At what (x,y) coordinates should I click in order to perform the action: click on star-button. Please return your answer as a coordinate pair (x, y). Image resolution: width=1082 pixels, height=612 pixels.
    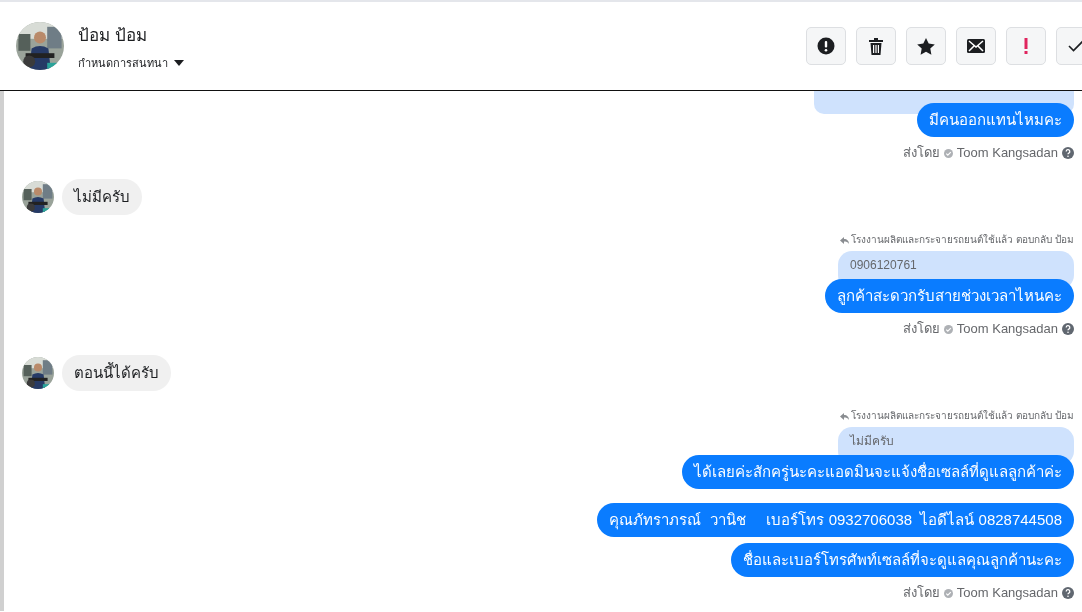
    Looking at the image, I should click on (926, 46).